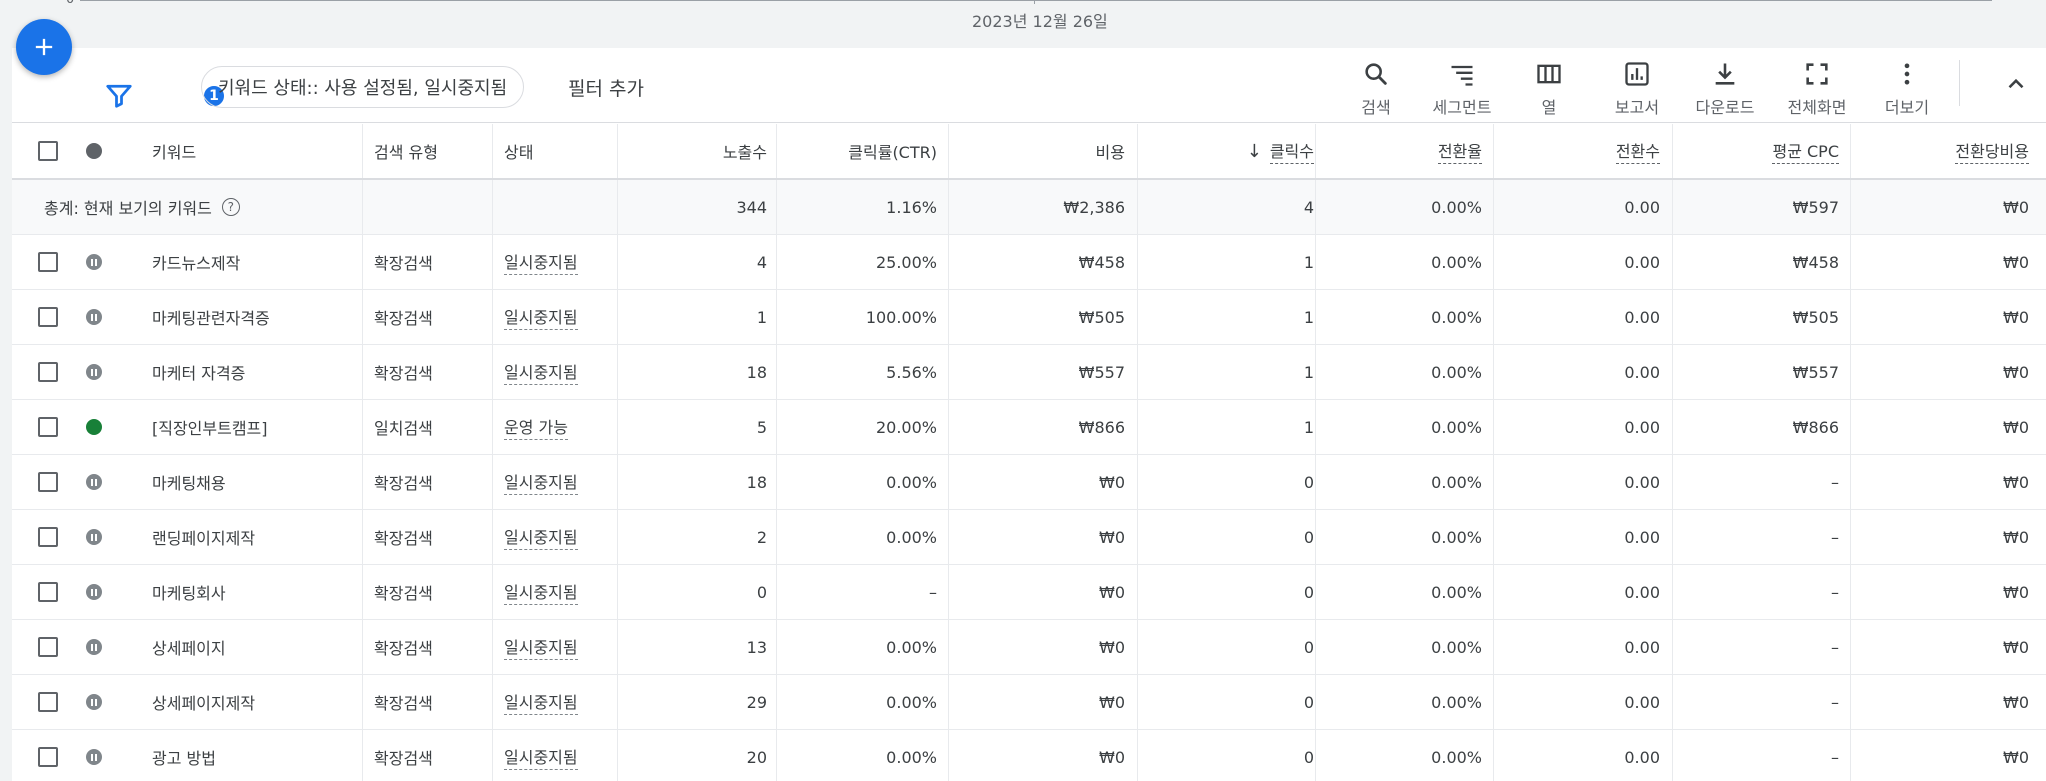  What do you see at coordinates (1755, 151) in the screenshot?
I see `header-avg-cpc: 평균 CPC` at bounding box center [1755, 151].